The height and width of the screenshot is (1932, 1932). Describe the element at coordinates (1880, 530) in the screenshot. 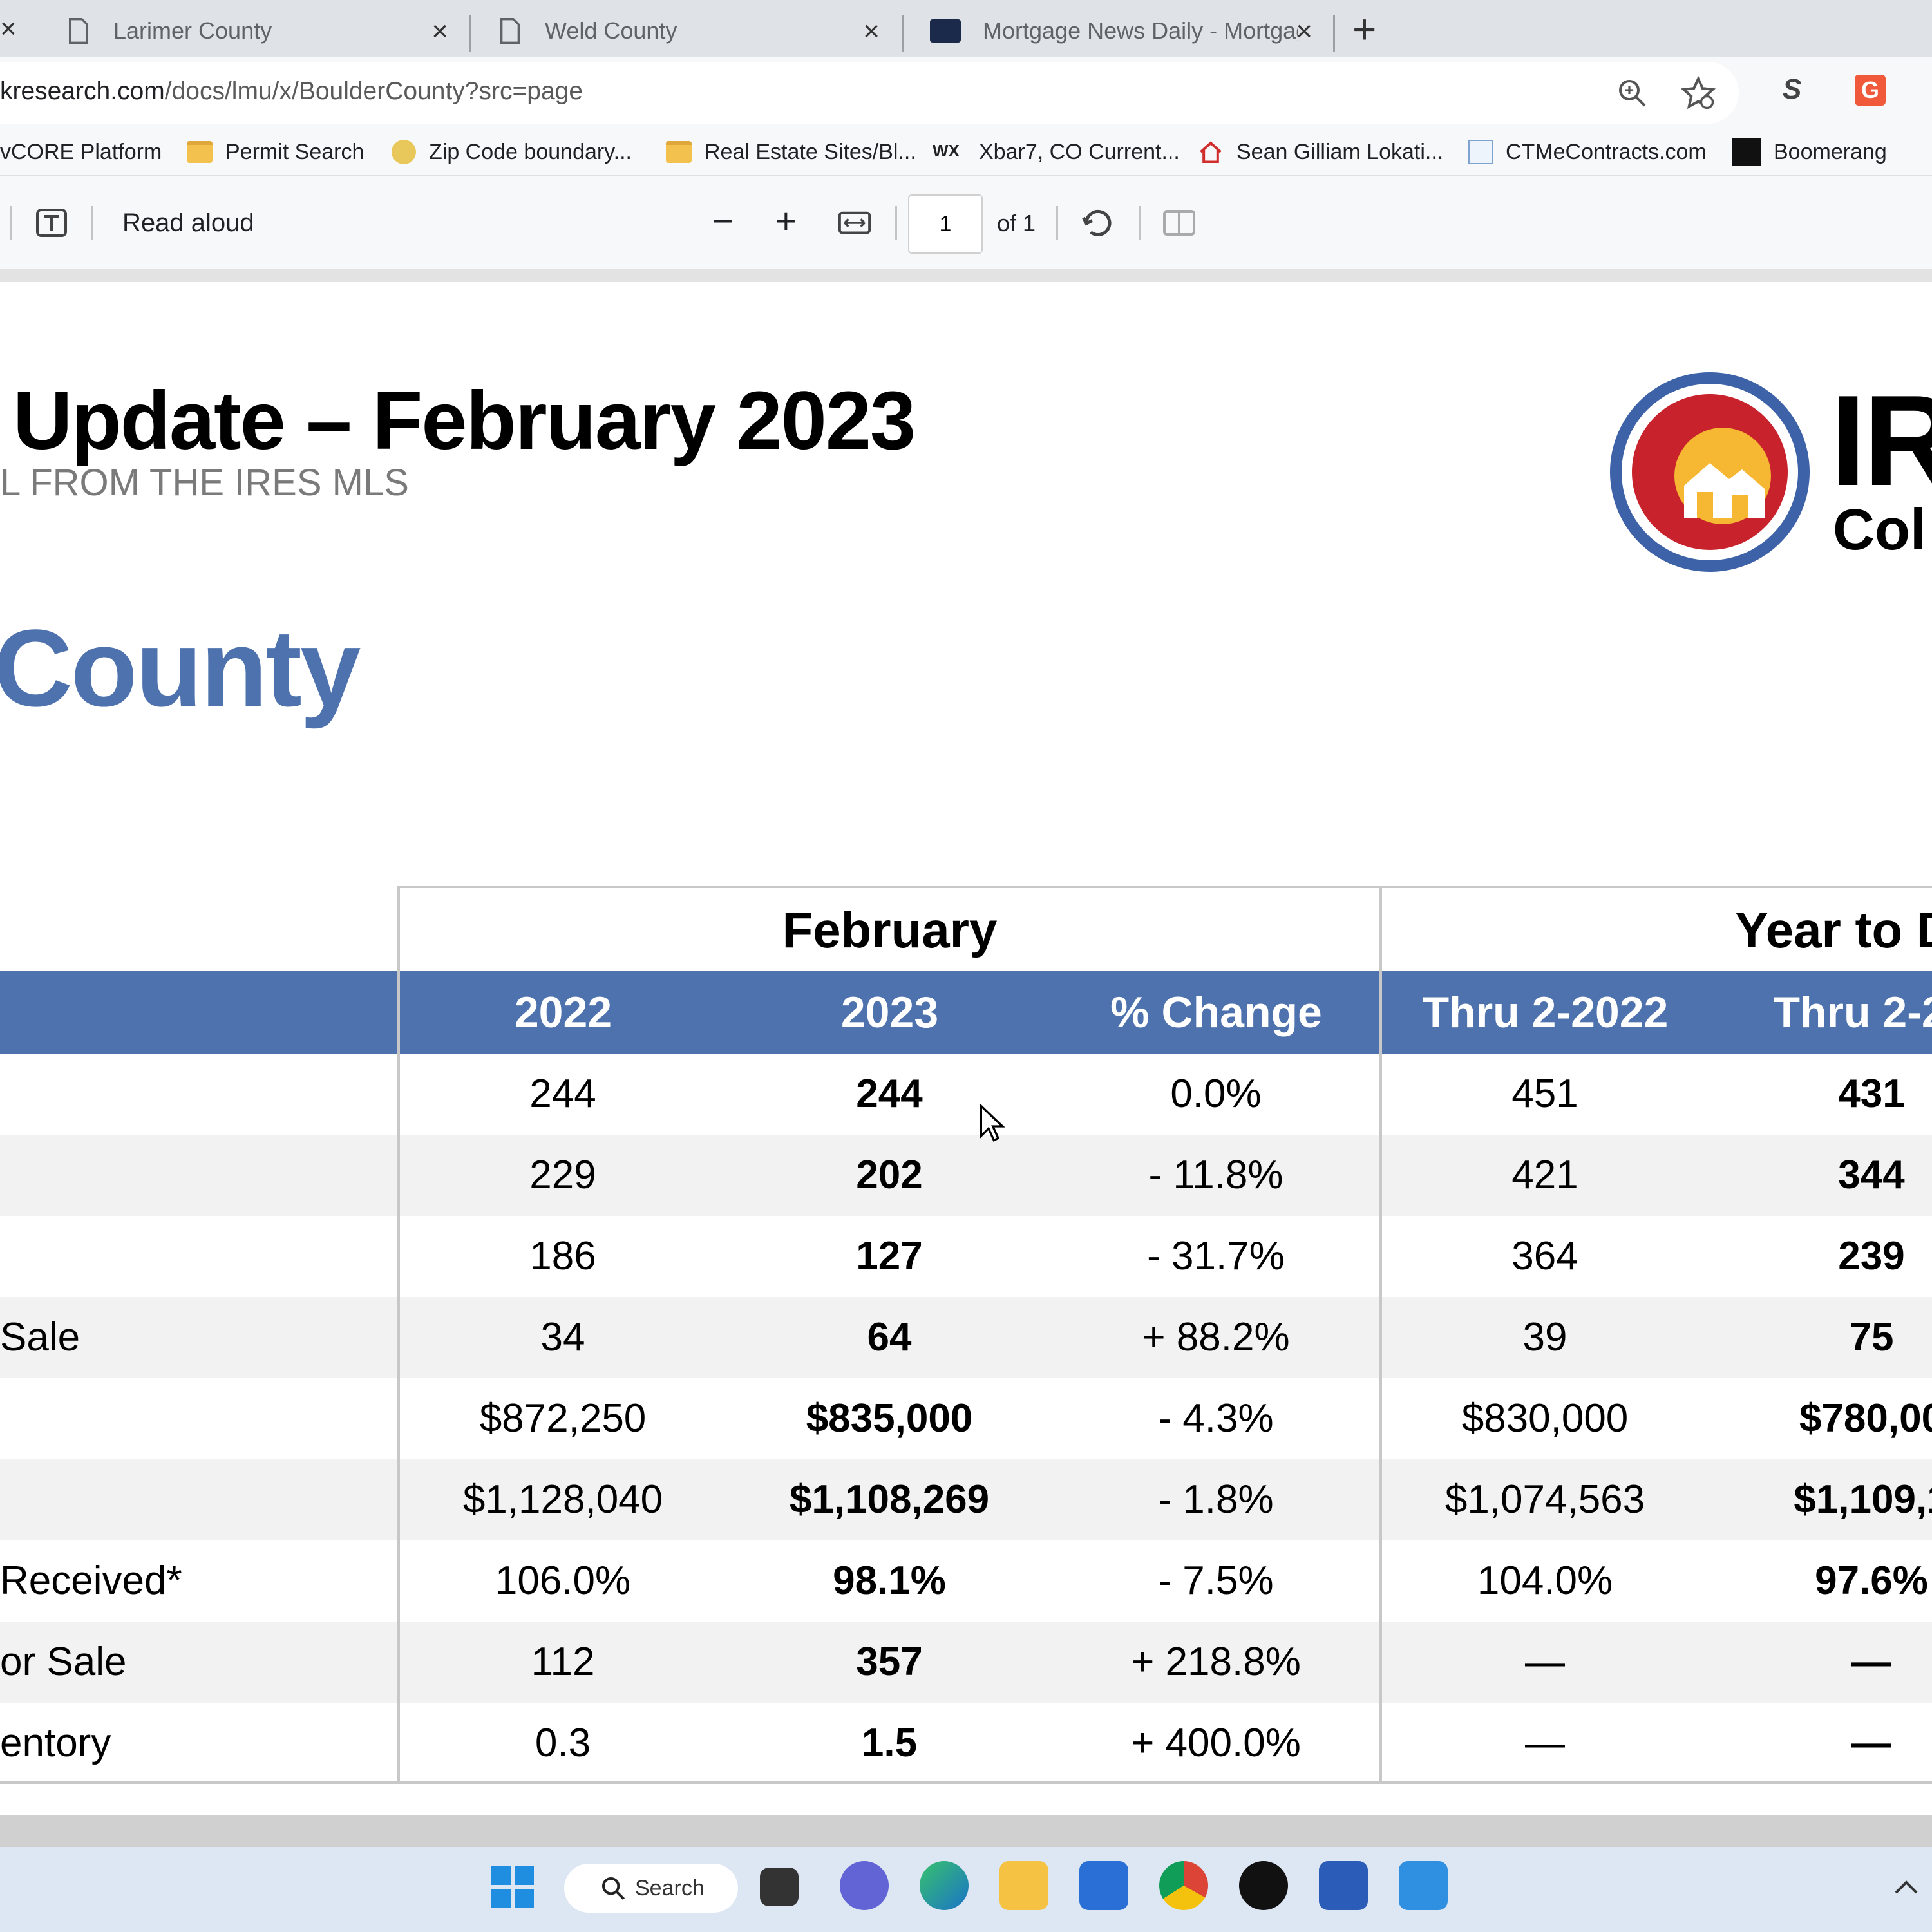

I see `logo-subtext: Col` at that location.